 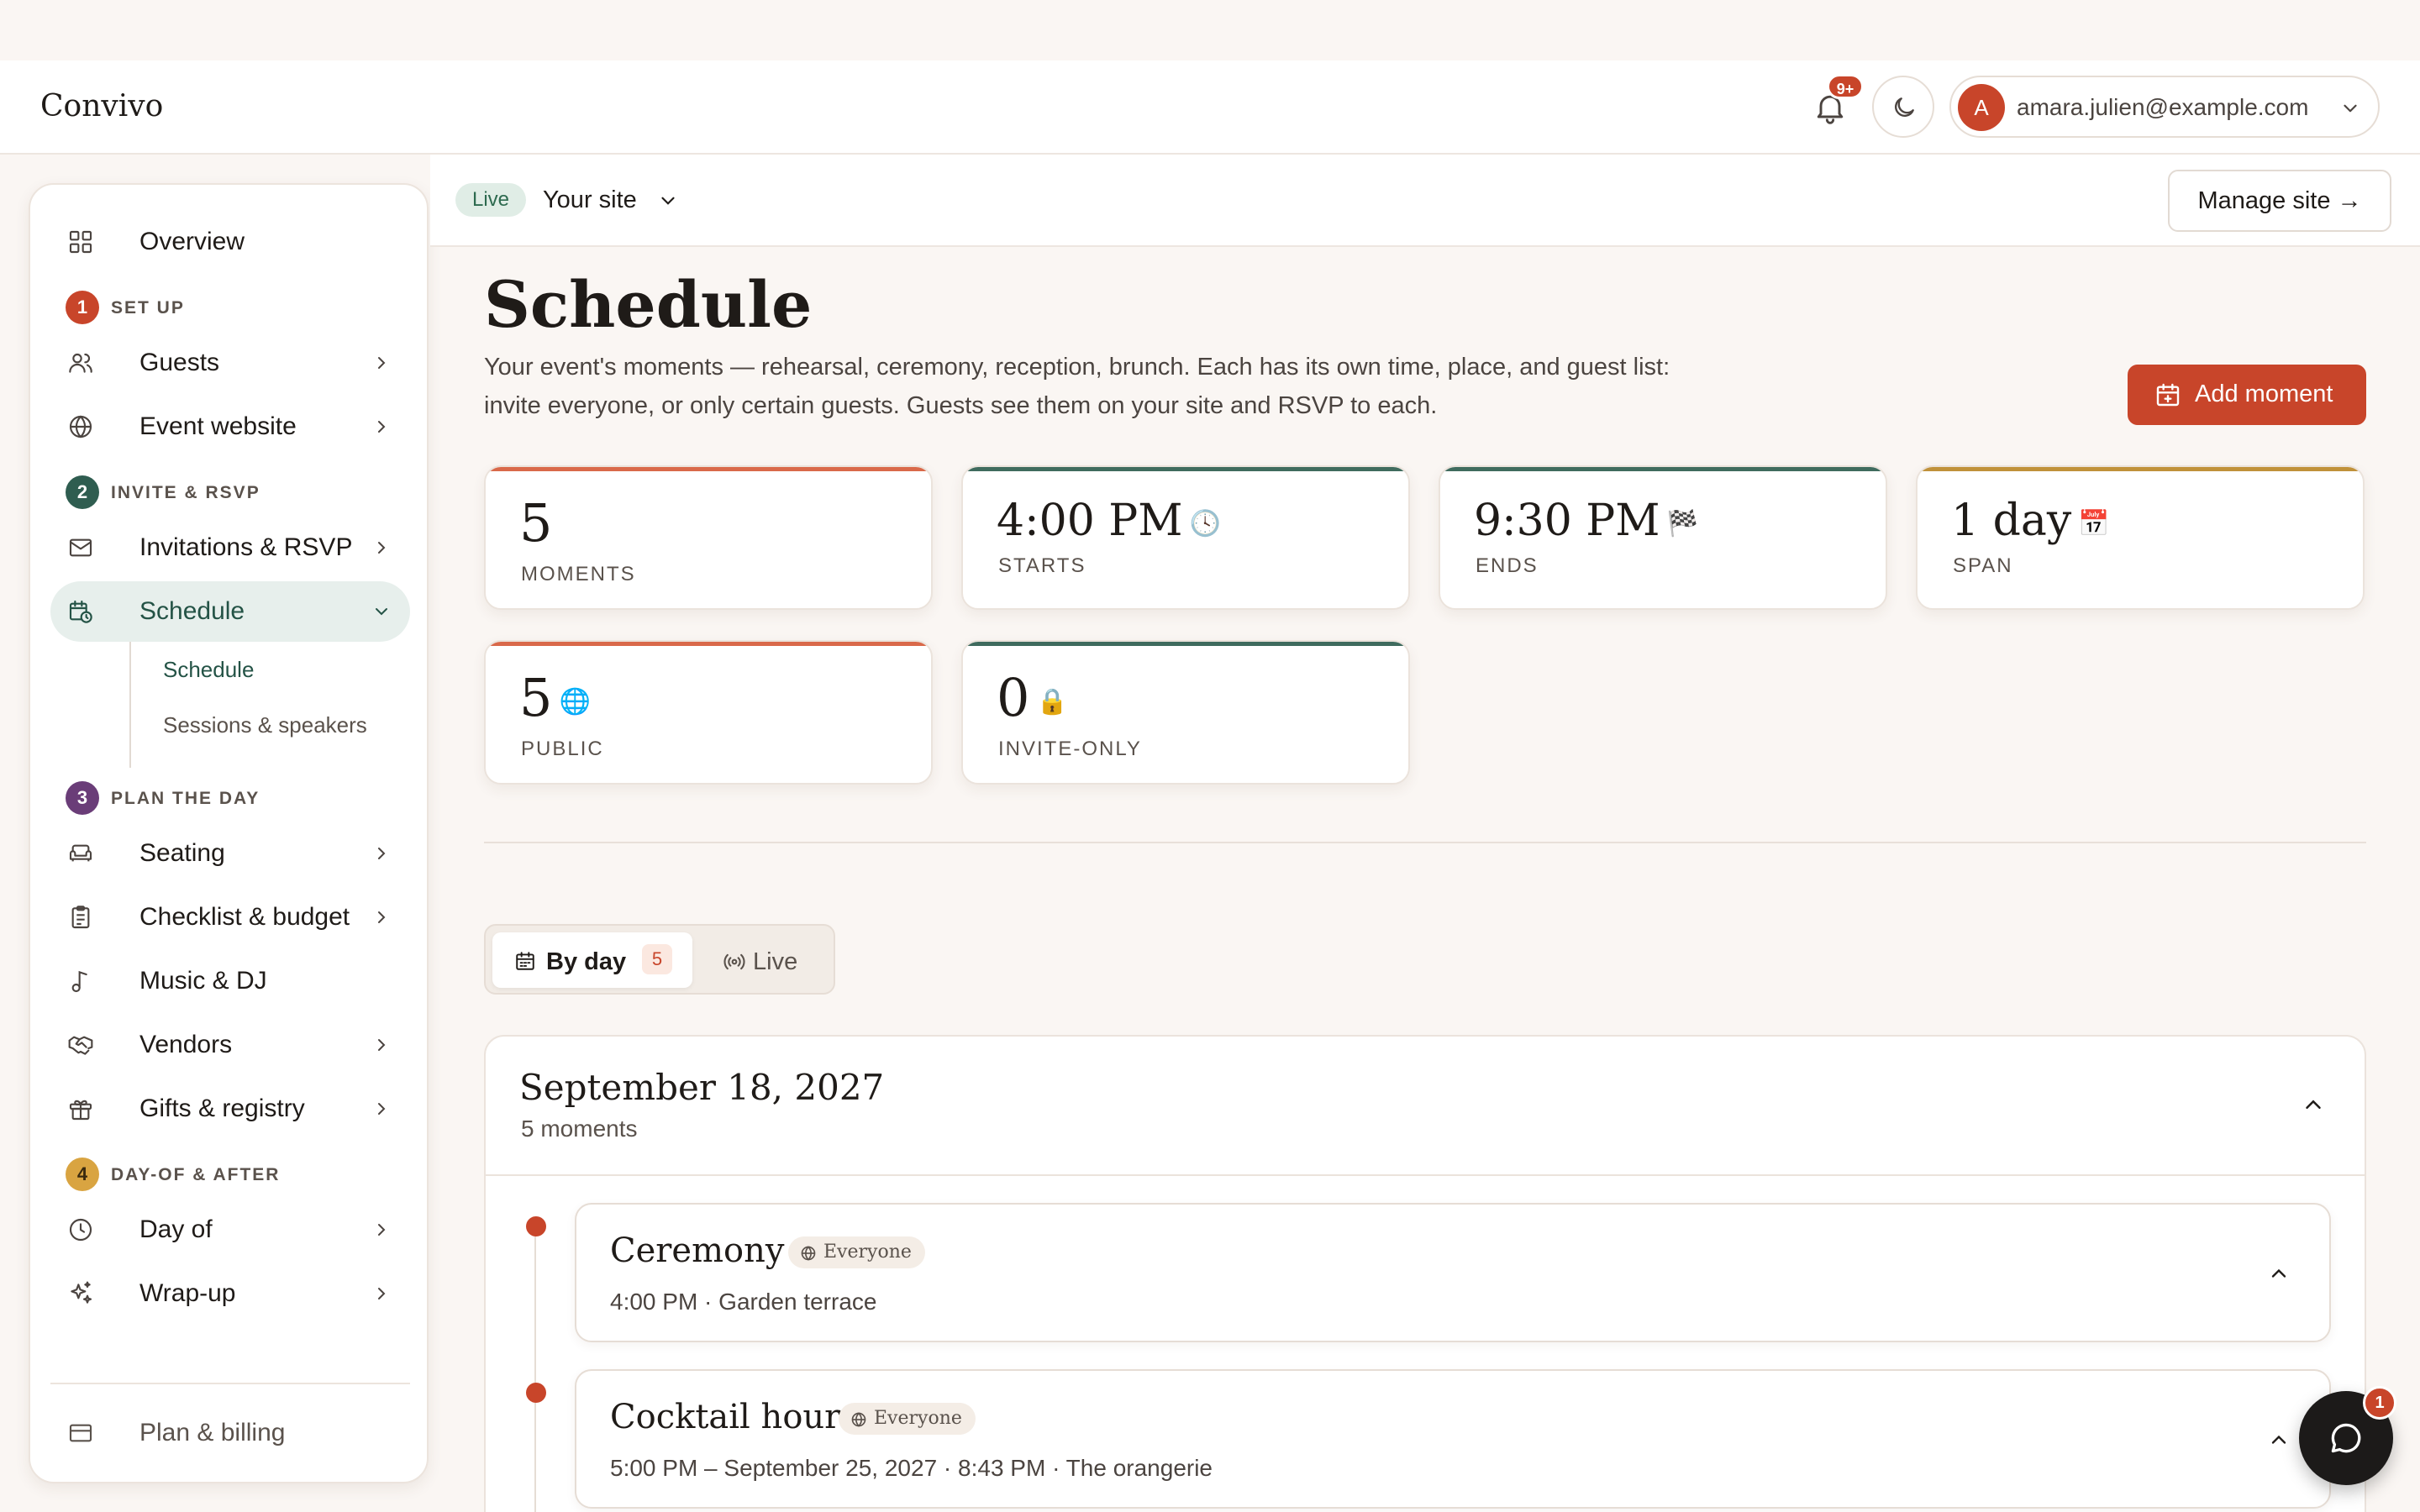 I want to click on stat-value: 9:30 PM 🏁, so click(x=1586, y=521).